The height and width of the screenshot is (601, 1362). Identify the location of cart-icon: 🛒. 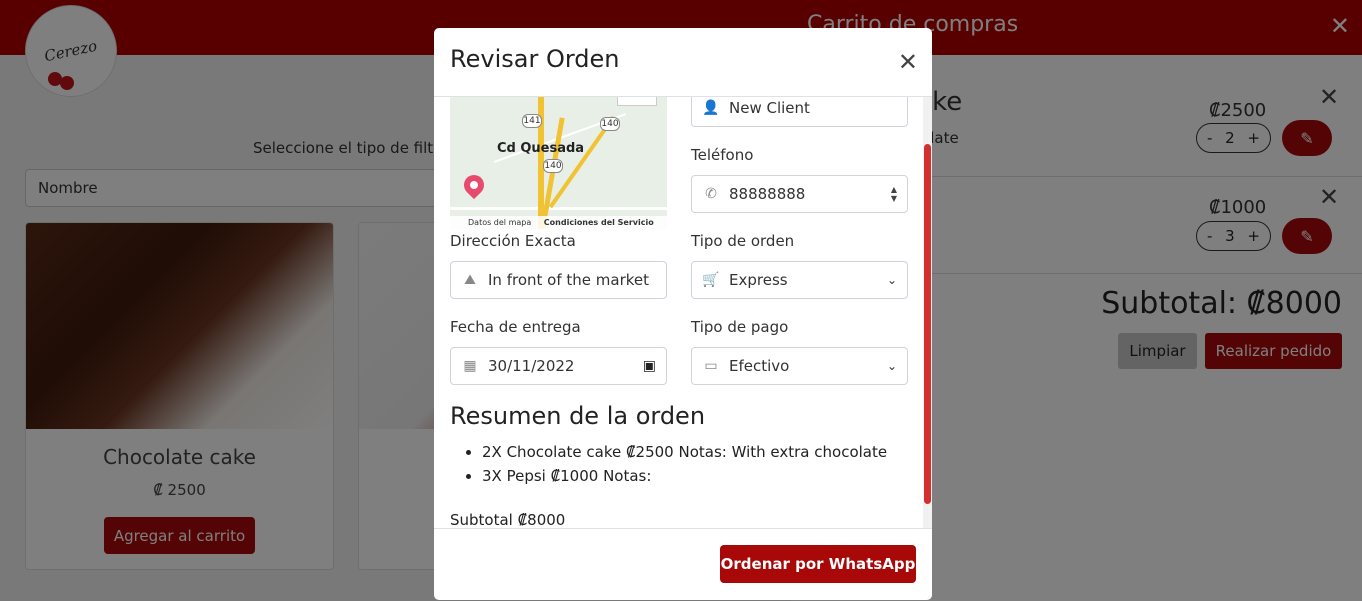
(711, 280).